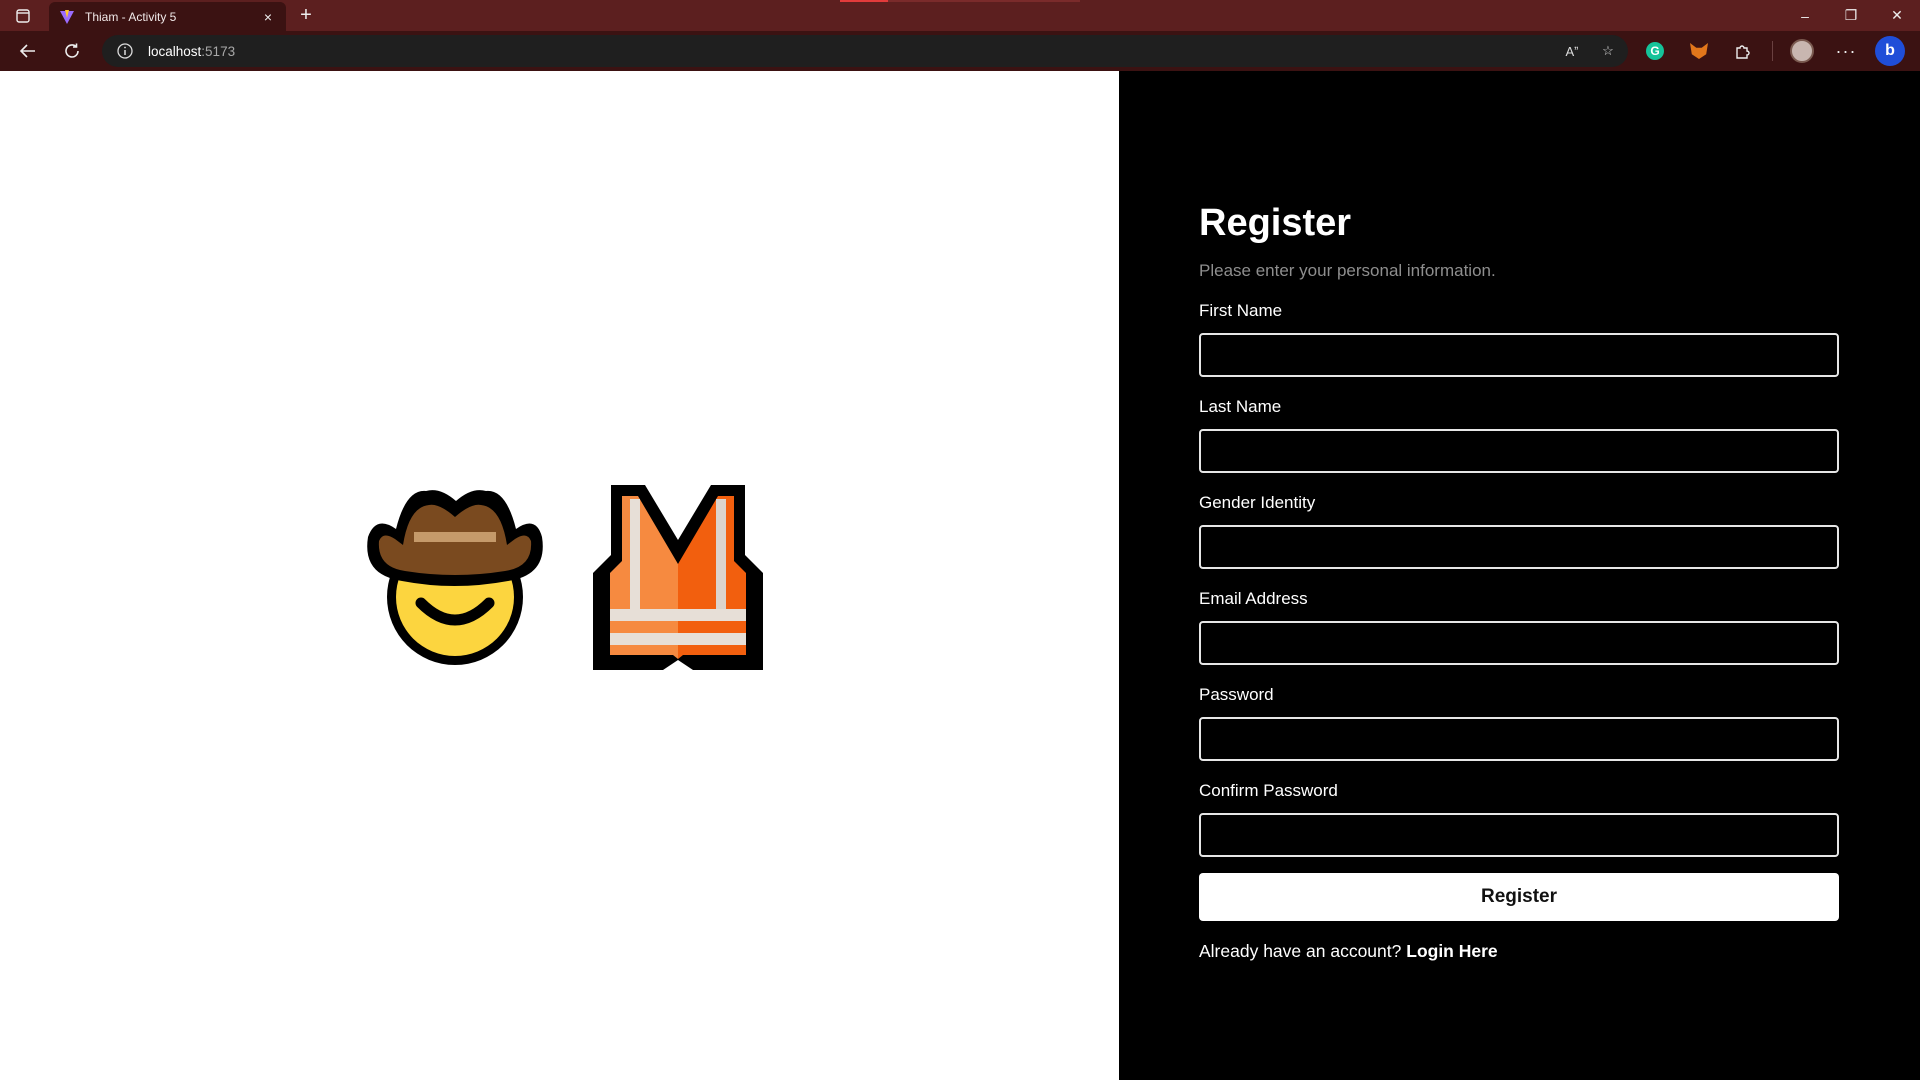 This screenshot has width=1920, height=1080. I want to click on first-name-input, so click(1519, 355).